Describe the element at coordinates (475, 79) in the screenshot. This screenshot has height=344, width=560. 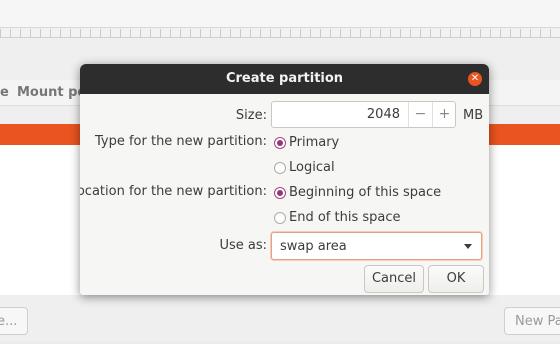
I see `close-icon: ✕` at that location.